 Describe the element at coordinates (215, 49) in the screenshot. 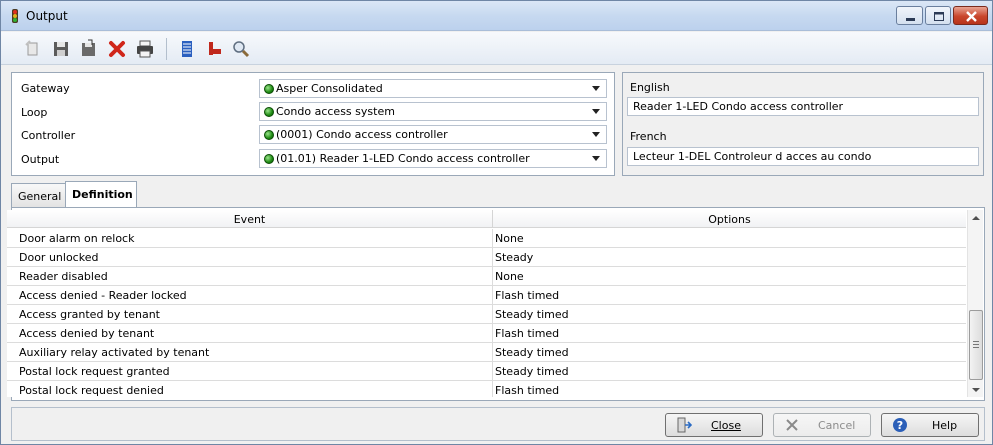

I see `link-icon` at that location.